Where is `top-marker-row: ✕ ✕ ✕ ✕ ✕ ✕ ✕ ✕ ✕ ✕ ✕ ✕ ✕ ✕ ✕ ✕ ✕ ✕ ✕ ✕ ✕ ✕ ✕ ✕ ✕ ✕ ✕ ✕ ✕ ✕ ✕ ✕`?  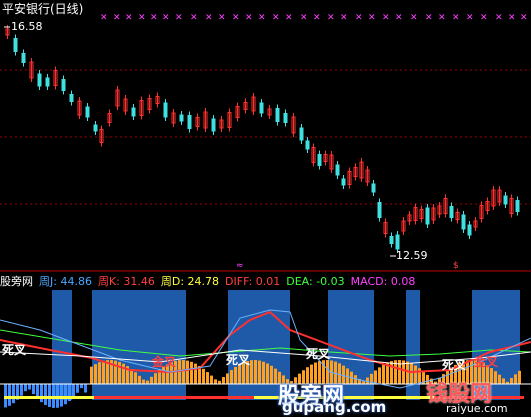
top-marker-row: ✕ ✕ ✕ ✕ ✕ ✕ ✕ ✕ ✕ ✕ ✕ ✕ ✕ ✕ ✕ ✕ ✕ ✕ ✕ ✕ ✕ ✕ ✕ ✕ ✕ ✕ ✕ ✕ ✕ ✕ ✕ ✕ is located at coordinates (314, 18).